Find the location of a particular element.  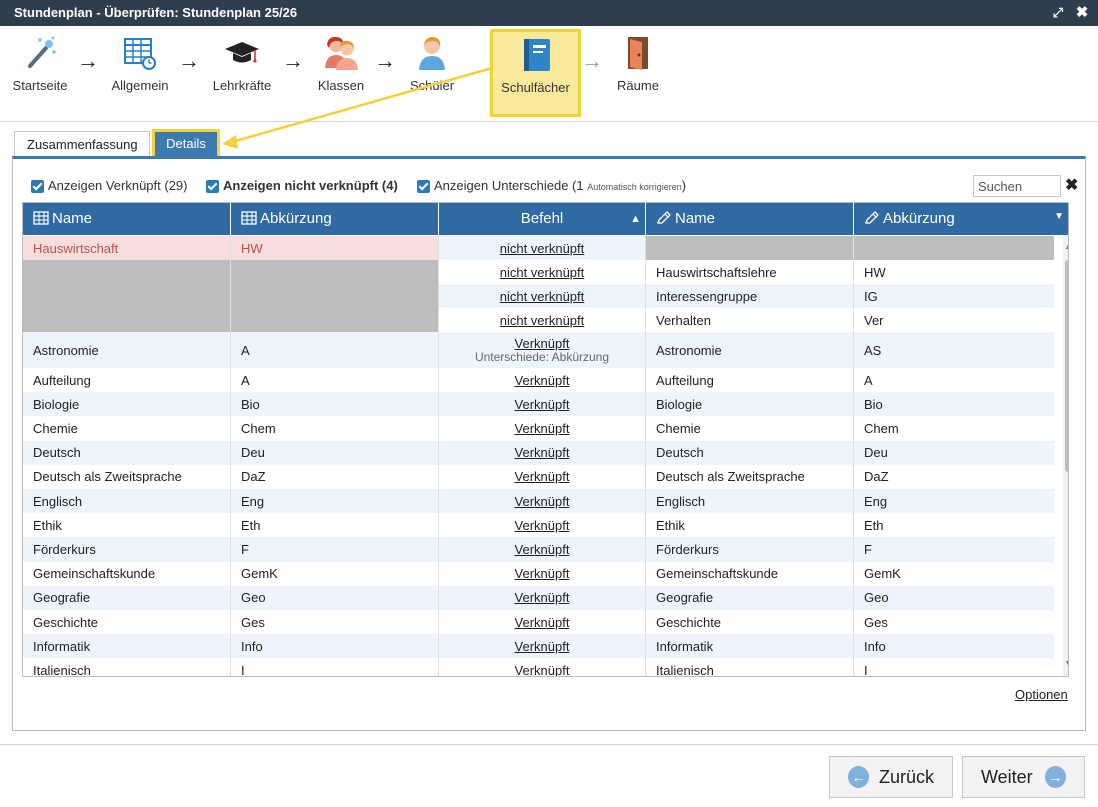

scroll-up-icon: ▲ is located at coordinates (1066, 246).